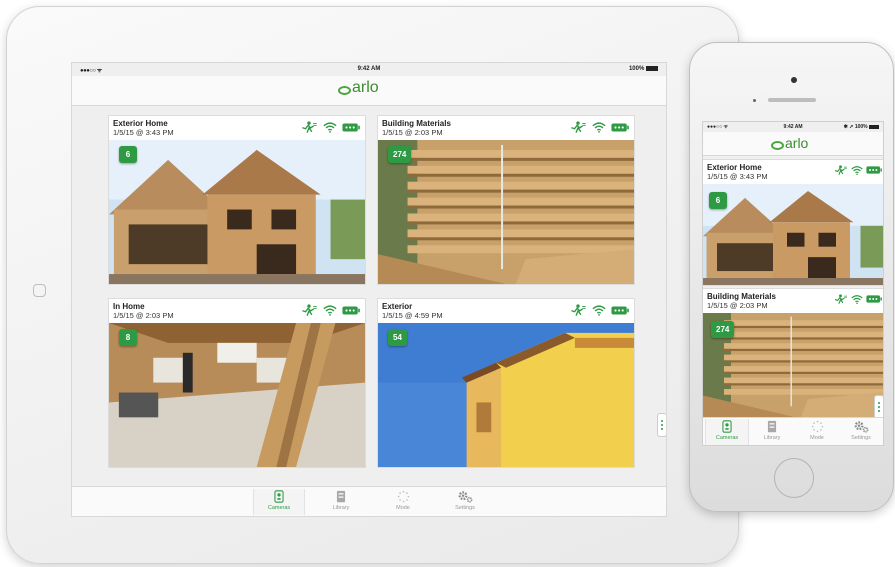  What do you see at coordinates (143, 132) in the screenshot?
I see `camera-timestamp: 1/5/15 @ 3:43 PM` at bounding box center [143, 132].